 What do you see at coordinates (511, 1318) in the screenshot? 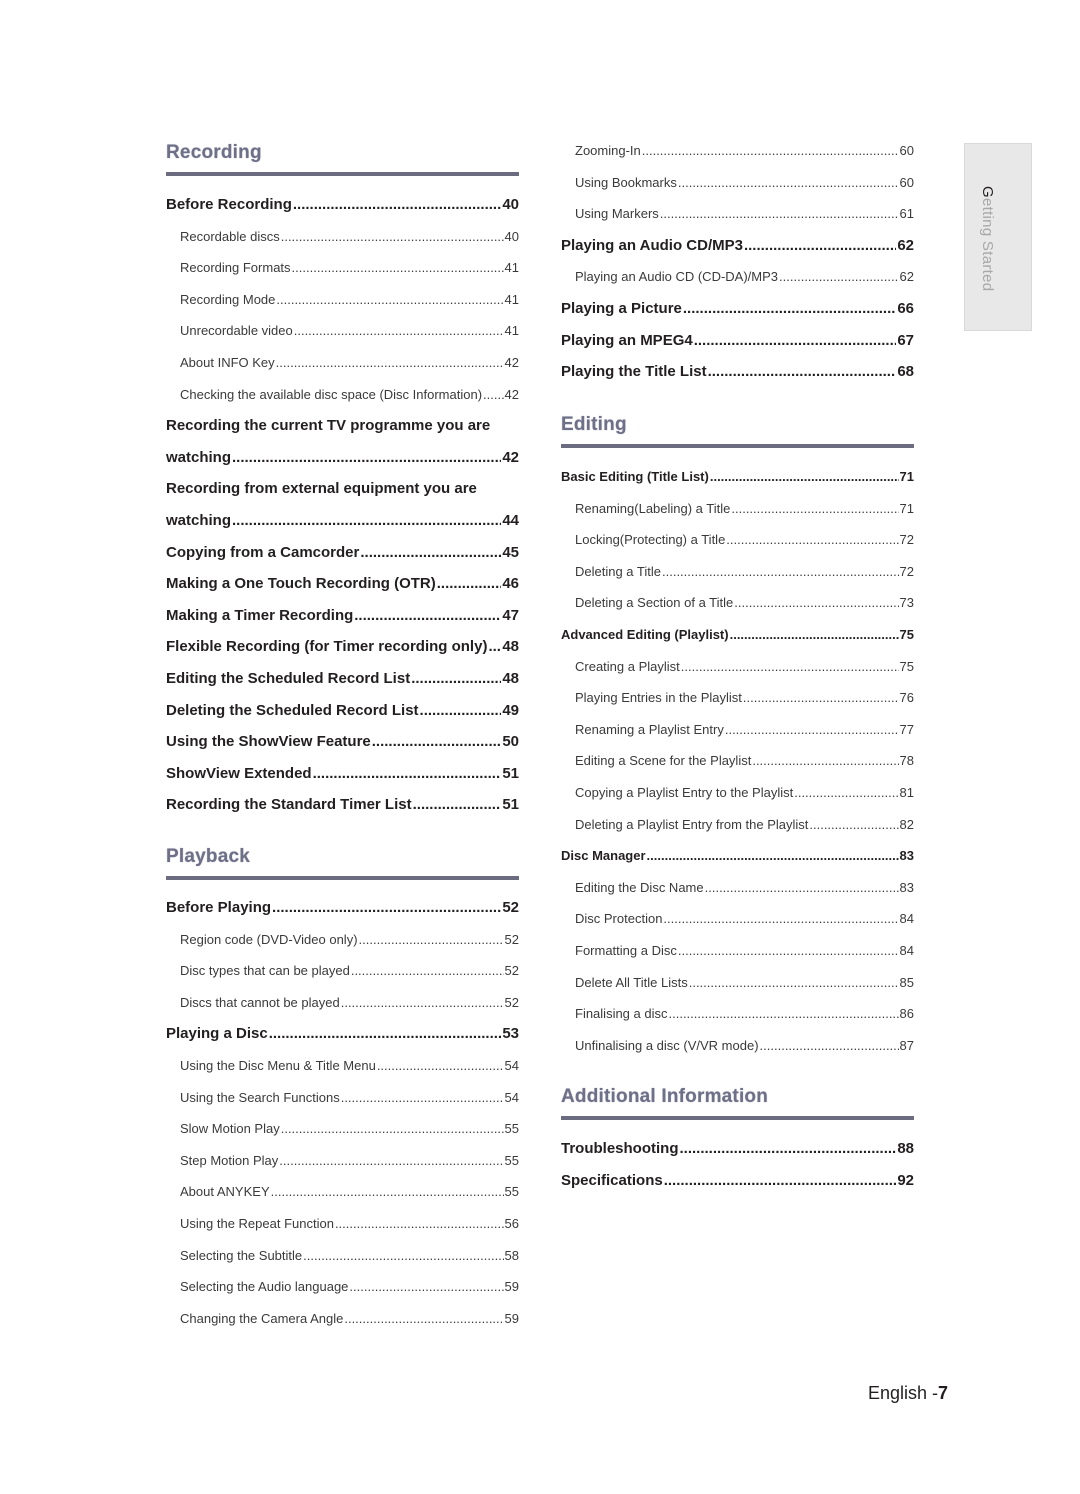
I see `toc-entry-page-number: 59` at bounding box center [511, 1318].